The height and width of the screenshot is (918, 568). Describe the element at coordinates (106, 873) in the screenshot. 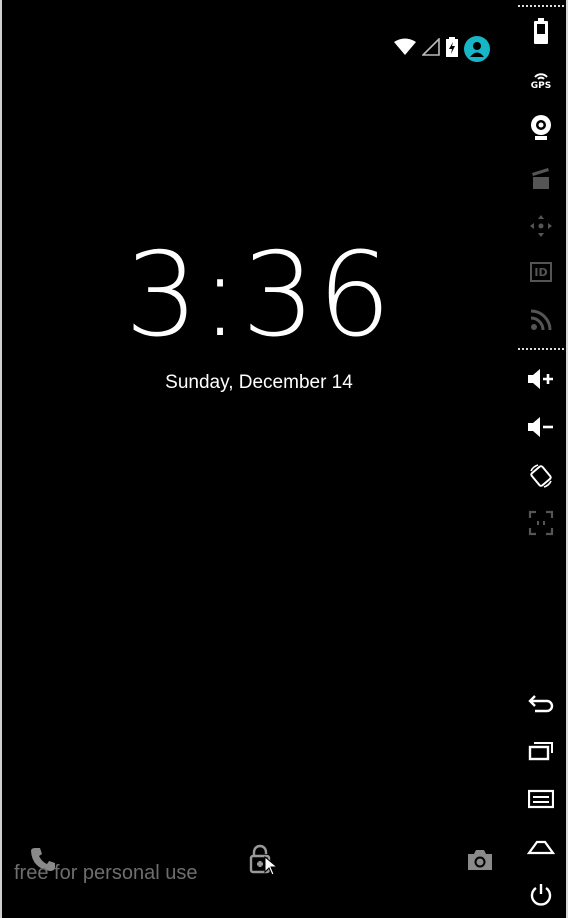

I see `watermark-text: free for personal use` at that location.